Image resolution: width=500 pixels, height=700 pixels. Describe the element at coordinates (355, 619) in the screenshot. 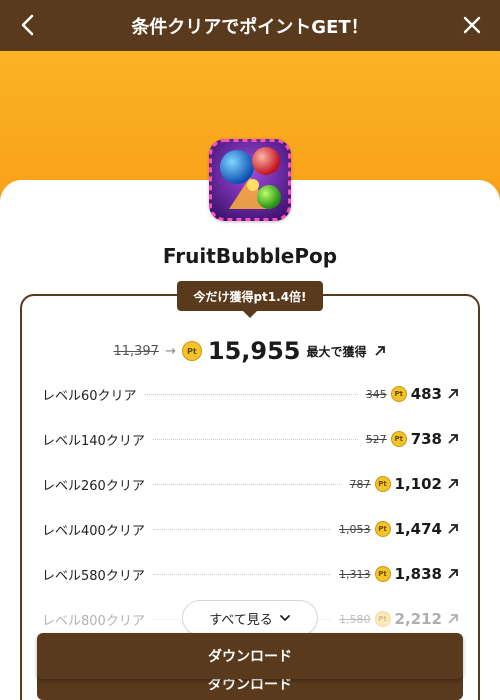

I see `old-points: 1,580` at that location.